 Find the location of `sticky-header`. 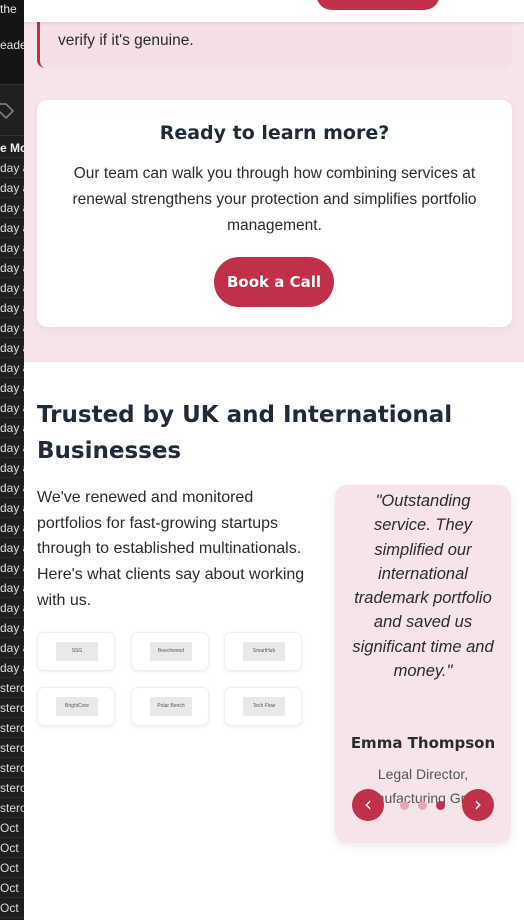

sticky-header is located at coordinates (274, 11).